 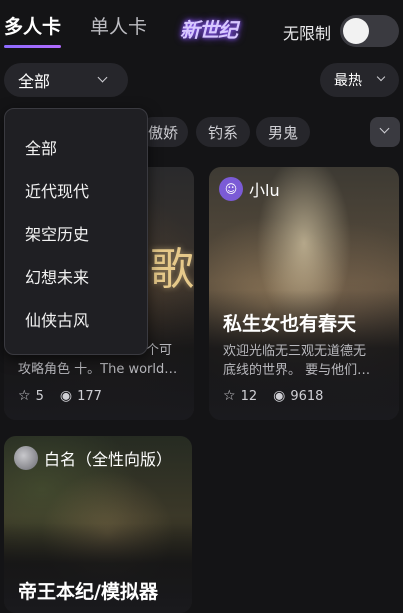 I want to click on card-stats: ☆ 5 ◉ 177, so click(x=60, y=396).